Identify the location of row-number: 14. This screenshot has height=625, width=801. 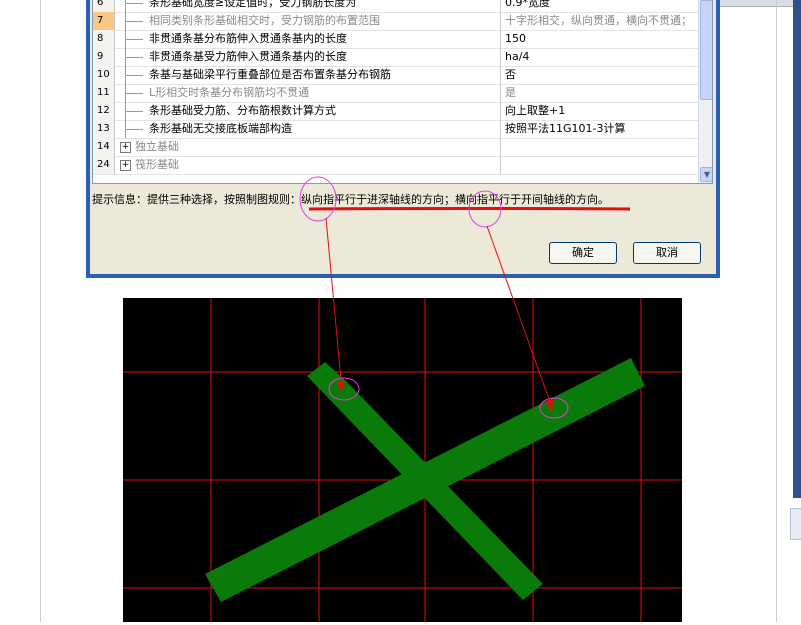
(104, 147).